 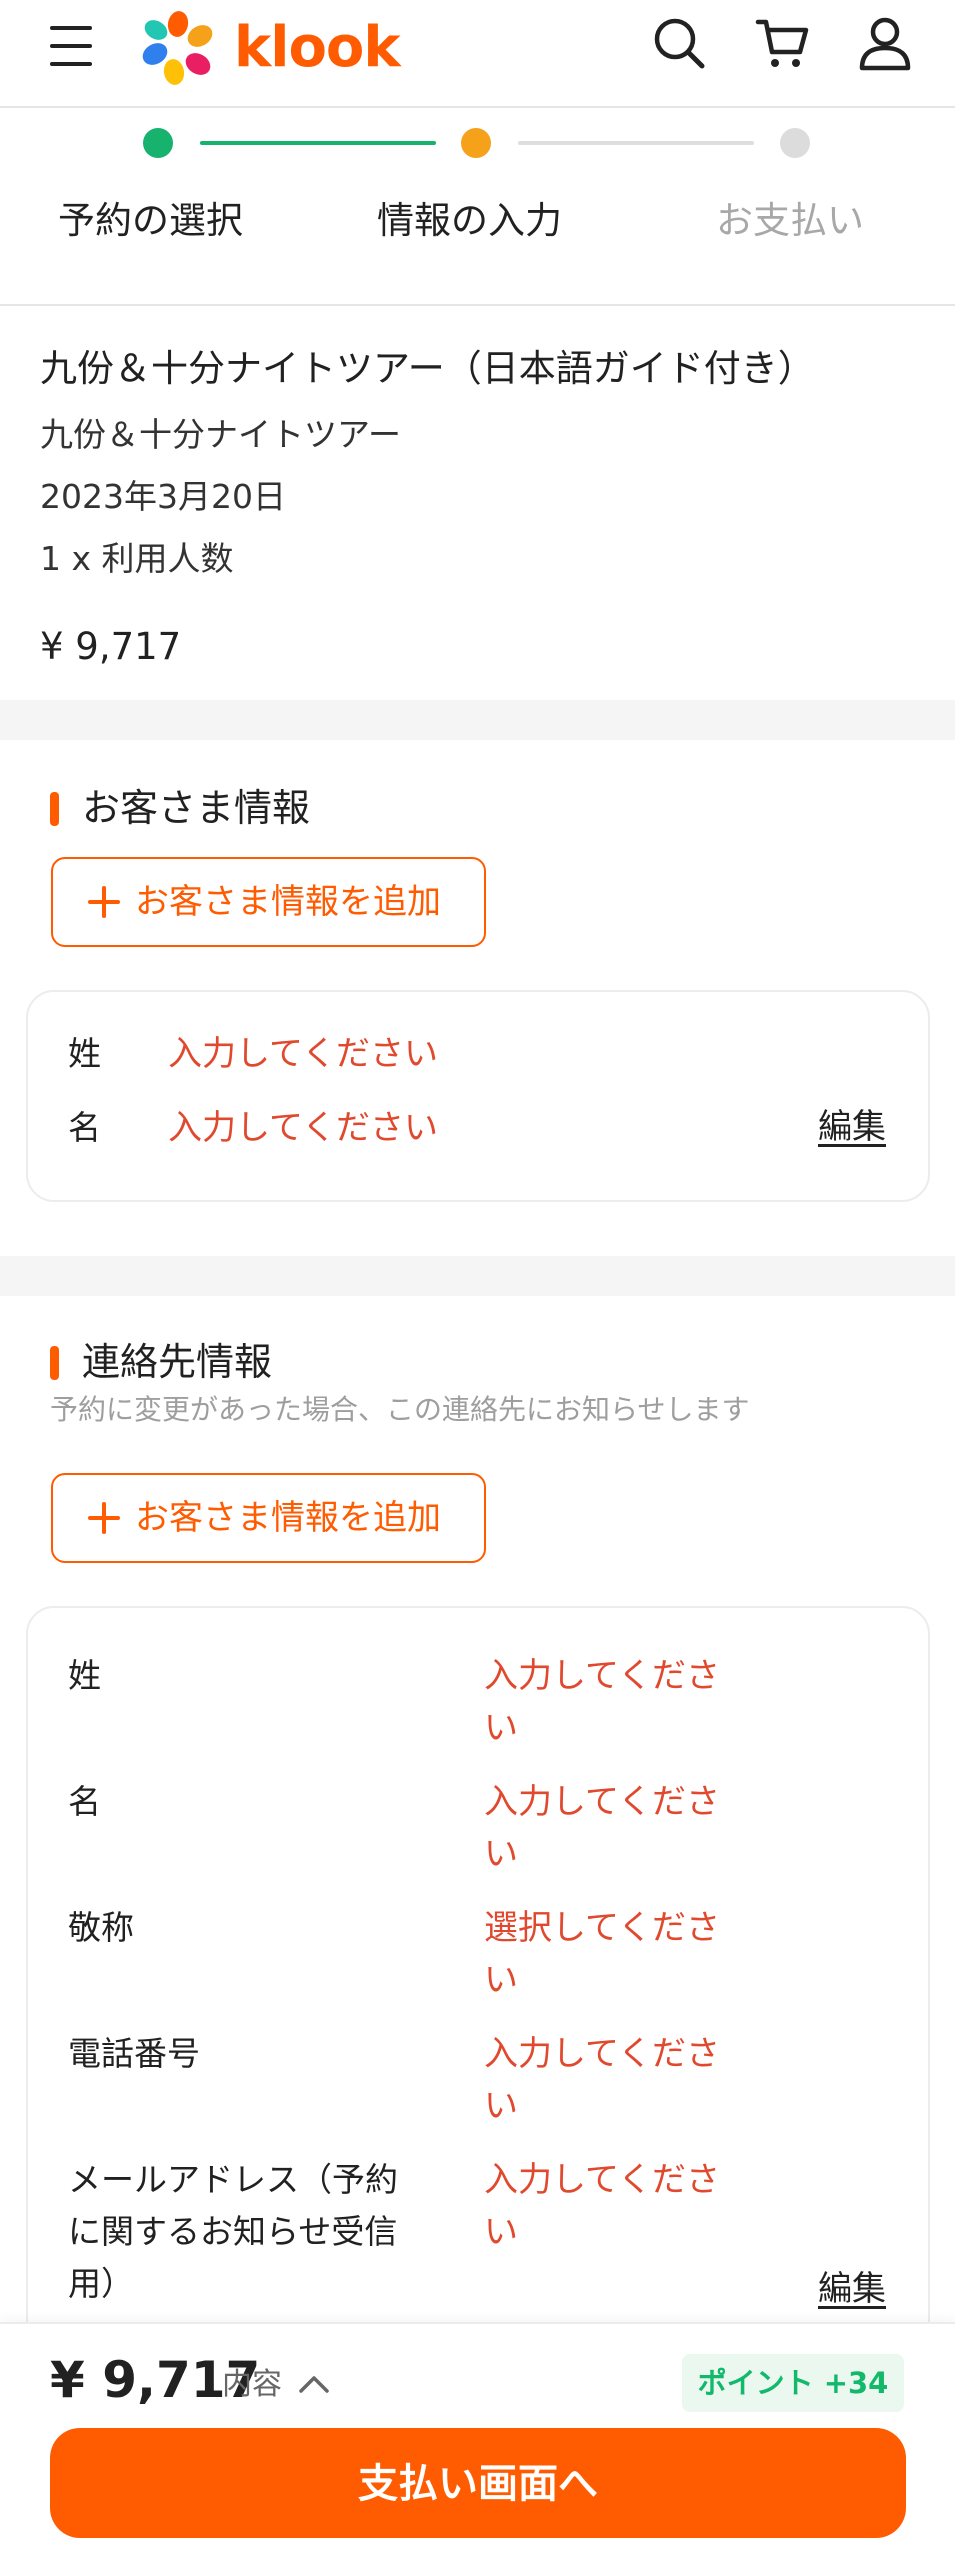 What do you see at coordinates (793, 2383) in the screenshot?
I see `reward-points-badge: ポイント +34` at bounding box center [793, 2383].